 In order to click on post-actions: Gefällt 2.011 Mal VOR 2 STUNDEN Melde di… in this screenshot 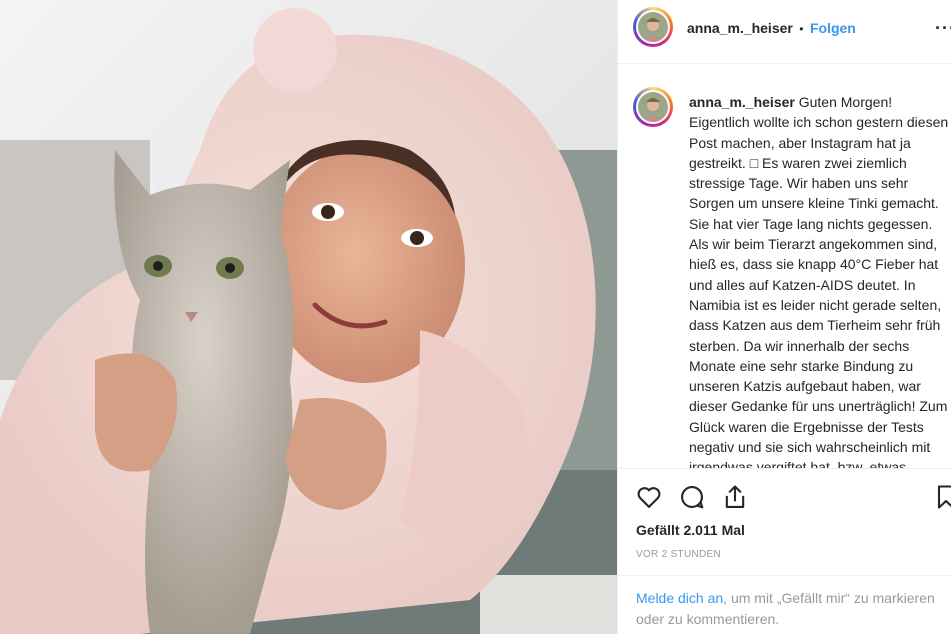, I will do `click(784, 551)`.